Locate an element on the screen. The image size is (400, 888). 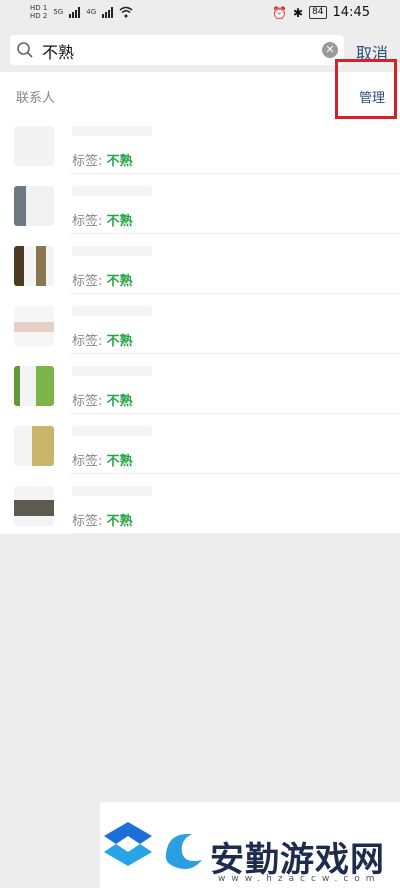
section-title: 联系人 is located at coordinates (36, 98).